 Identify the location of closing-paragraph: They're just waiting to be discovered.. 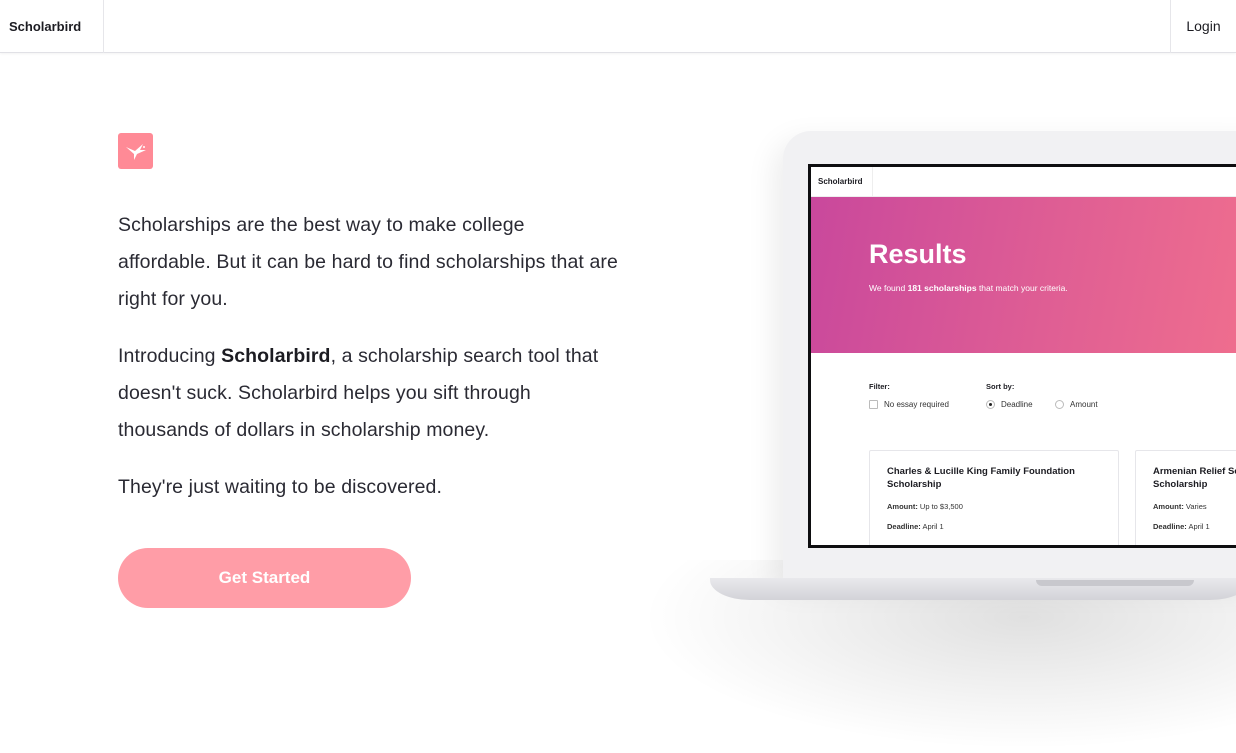
(280, 487).